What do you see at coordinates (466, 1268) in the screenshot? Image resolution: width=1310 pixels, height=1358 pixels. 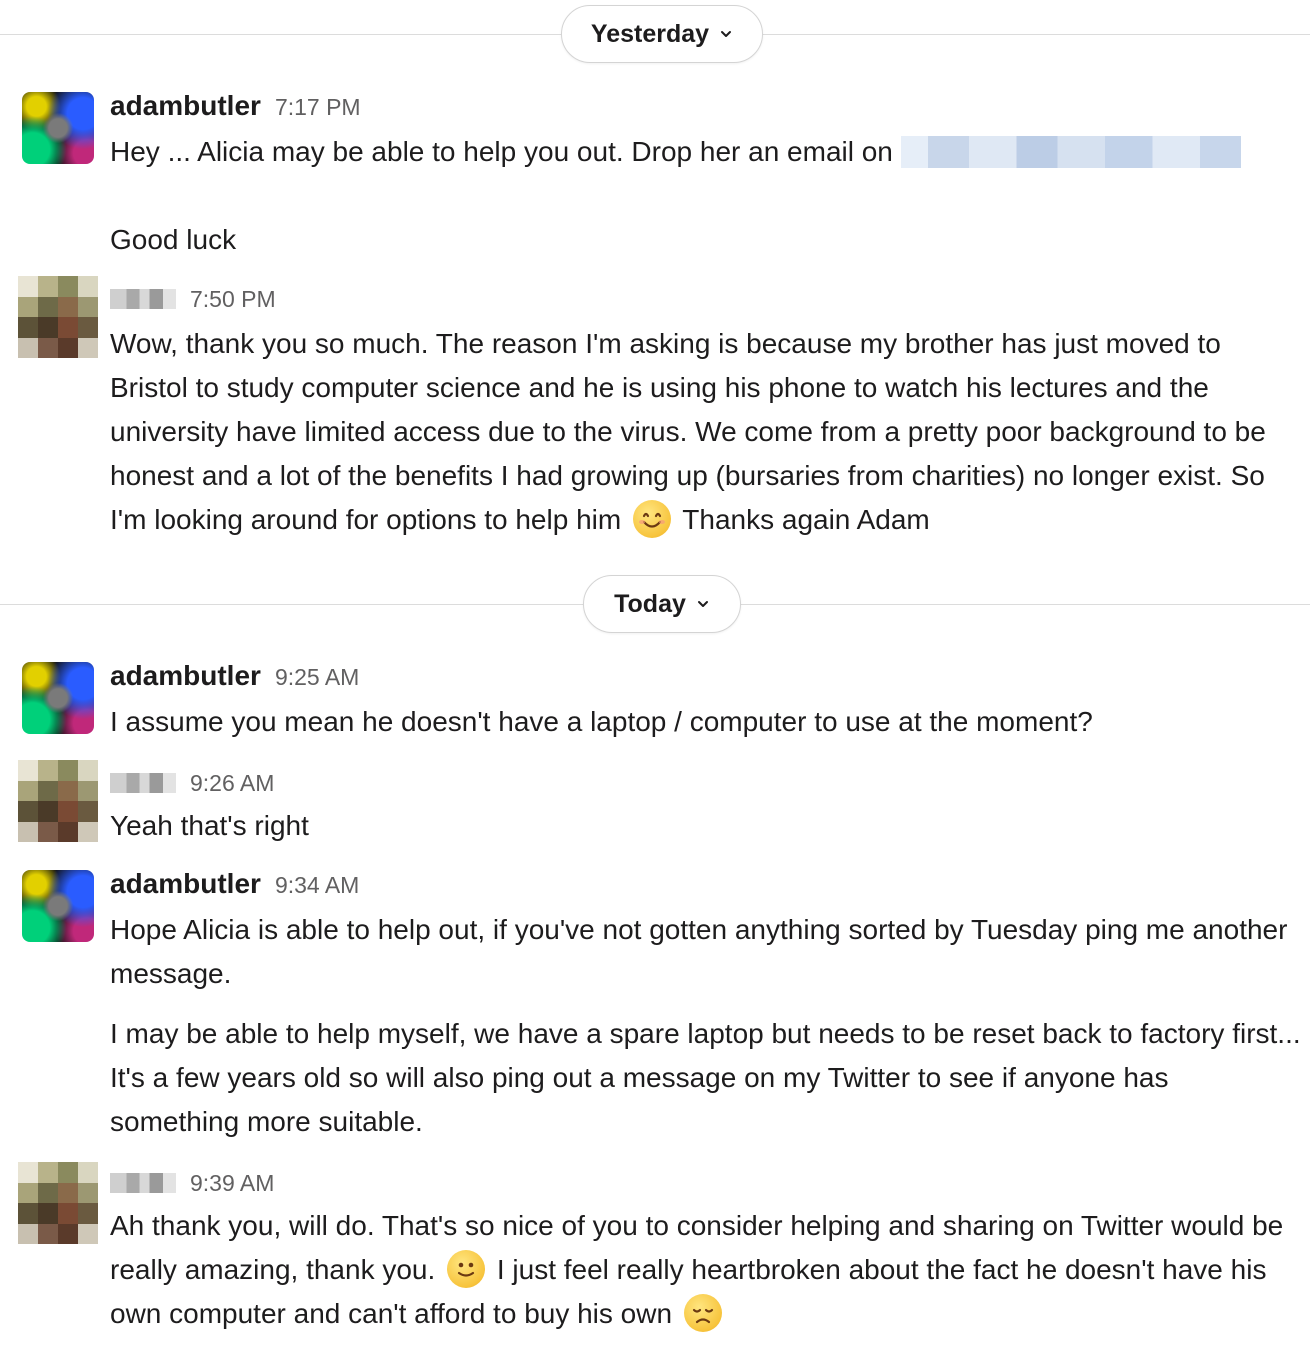 I see `slightly-smiling-face-emoji` at bounding box center [466, 1268].